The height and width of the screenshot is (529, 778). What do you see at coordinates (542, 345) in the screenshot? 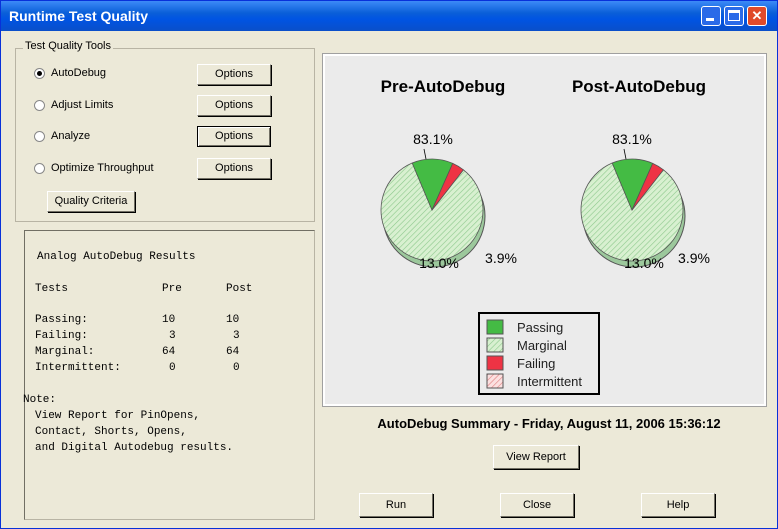
I see `legend-label-marginal: Marginal` at bounding box center [542, 345].